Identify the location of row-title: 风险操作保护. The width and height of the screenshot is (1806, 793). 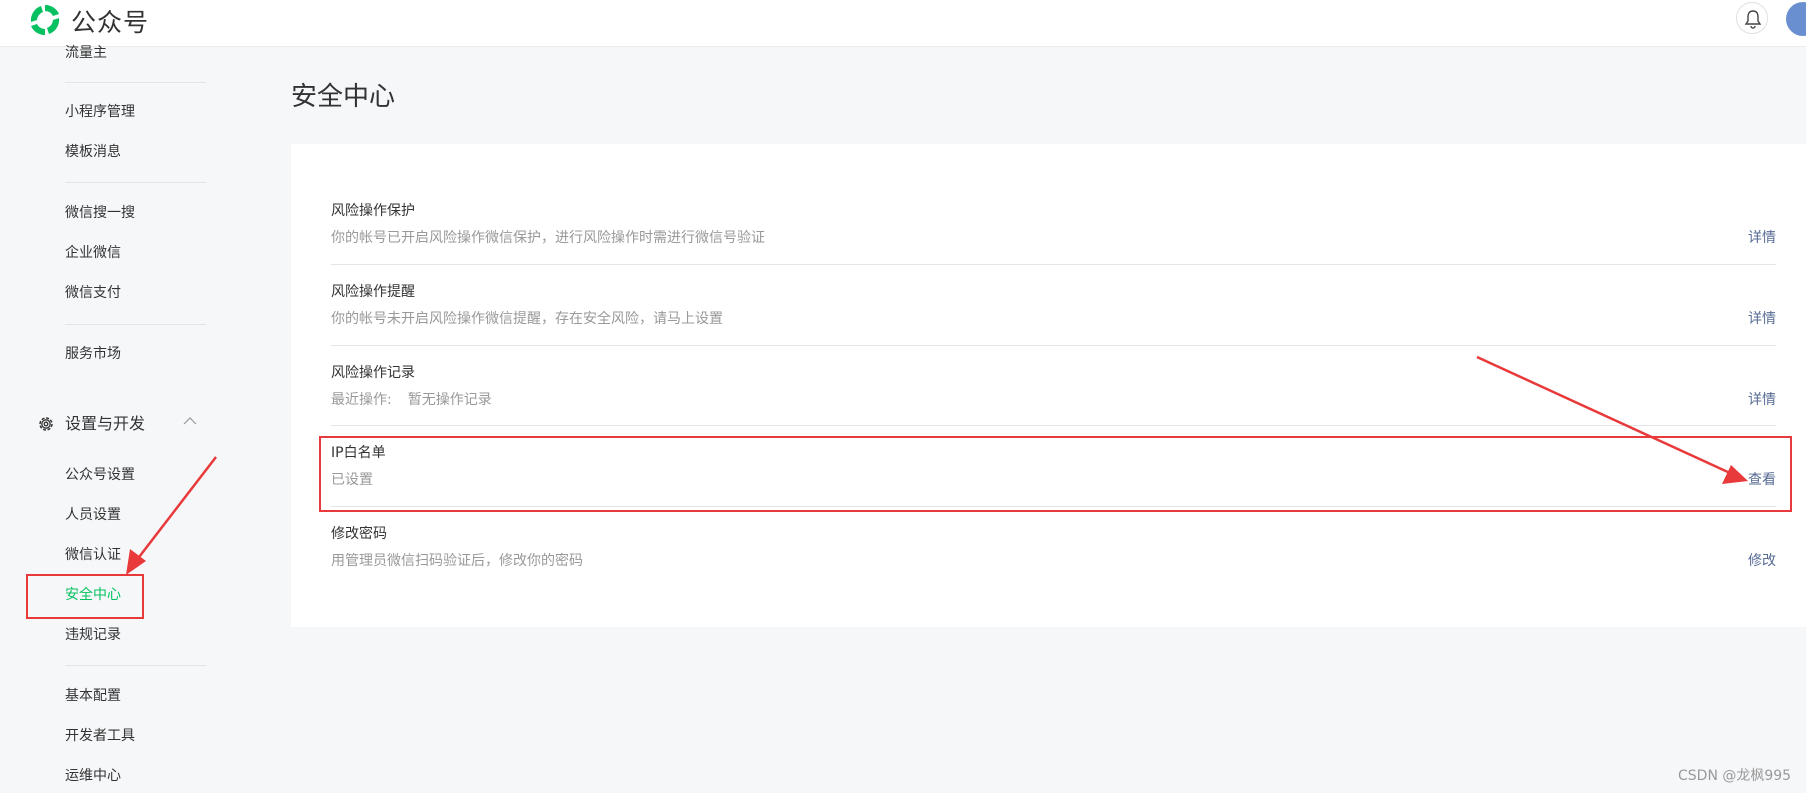
(373, 211).